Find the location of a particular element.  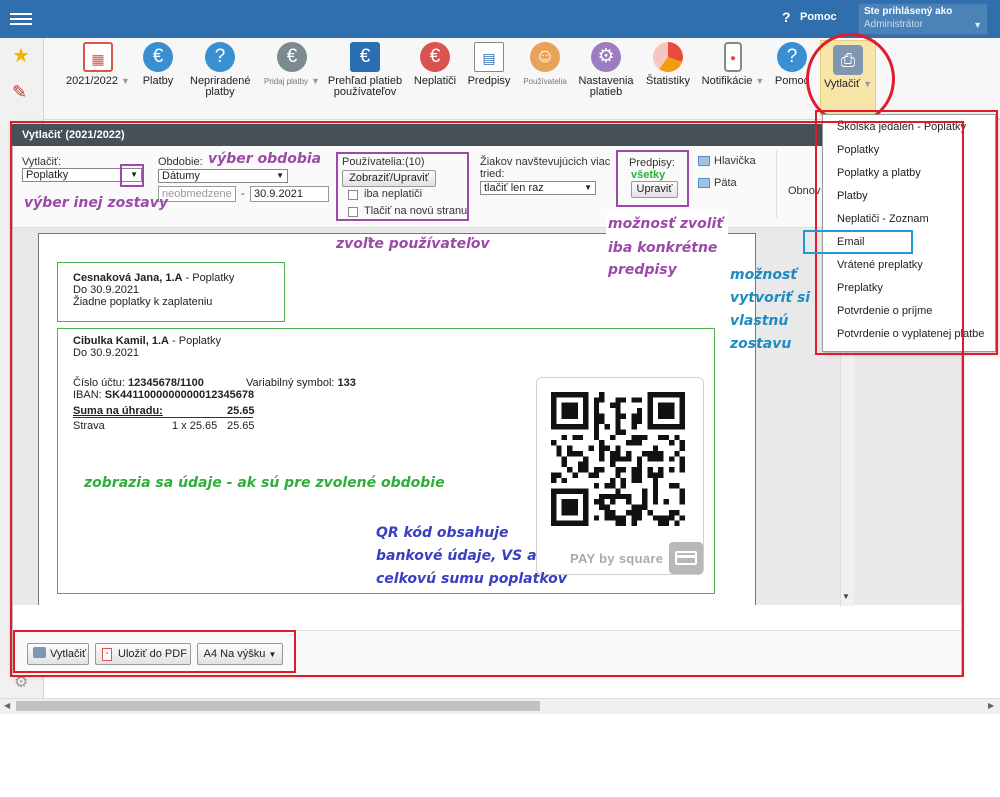

toolbar-notifikacie: ● Notifikácie ▼ is located at coordinates (733, 64).